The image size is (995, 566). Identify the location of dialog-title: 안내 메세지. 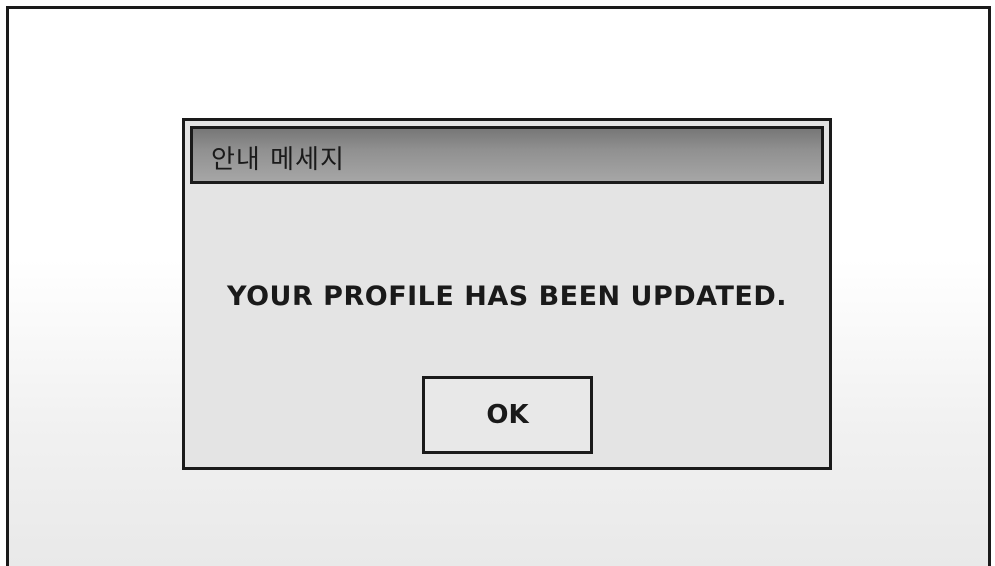
(278, 160).